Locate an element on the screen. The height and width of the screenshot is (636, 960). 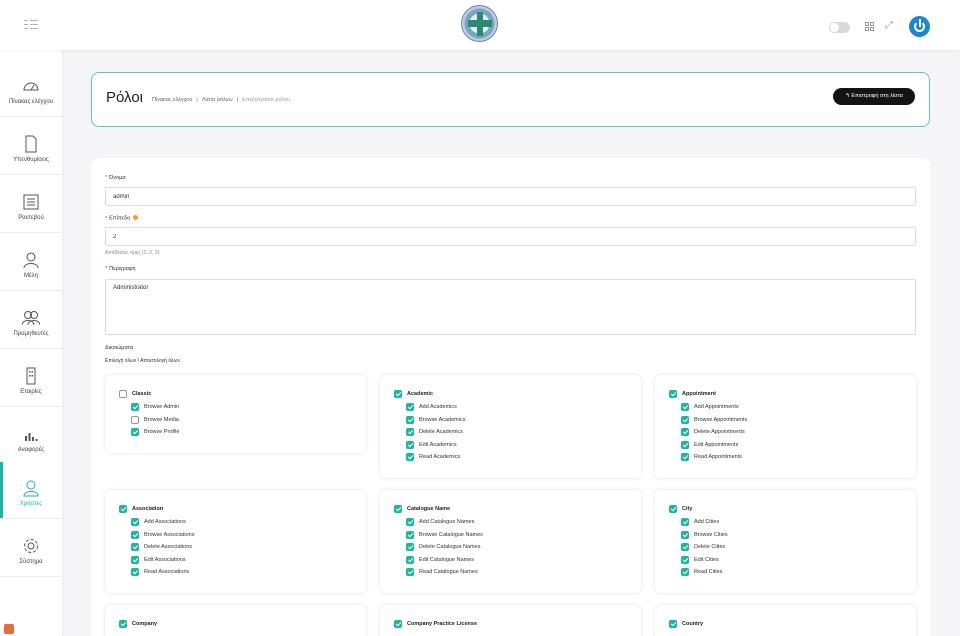
permission-checkbox: Add Catalogue Names is located at coordinates (440, 522).